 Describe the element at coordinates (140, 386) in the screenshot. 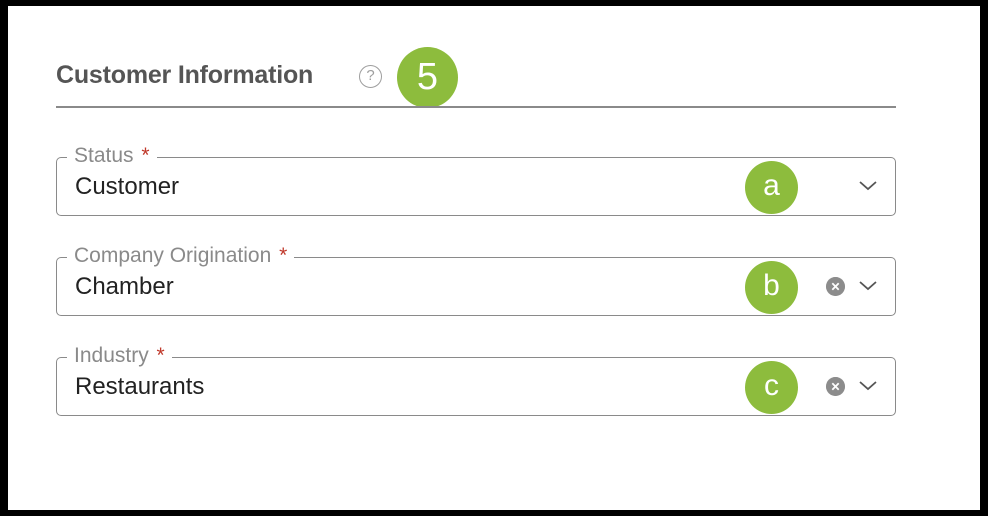

I see `industry-value: Restaurants` at that location.